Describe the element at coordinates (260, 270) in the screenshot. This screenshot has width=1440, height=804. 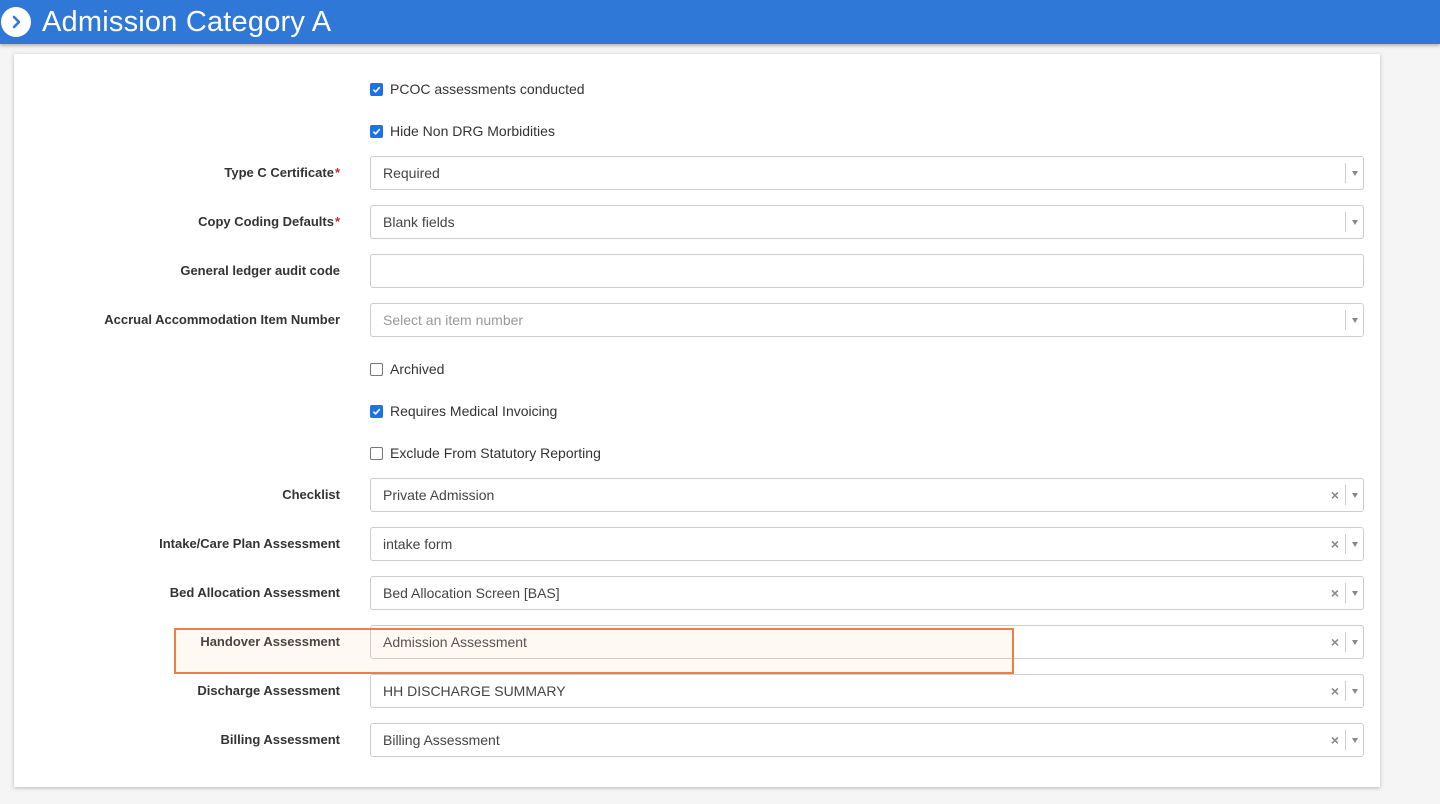
I see `field-label: General ledger audit code` at that location.